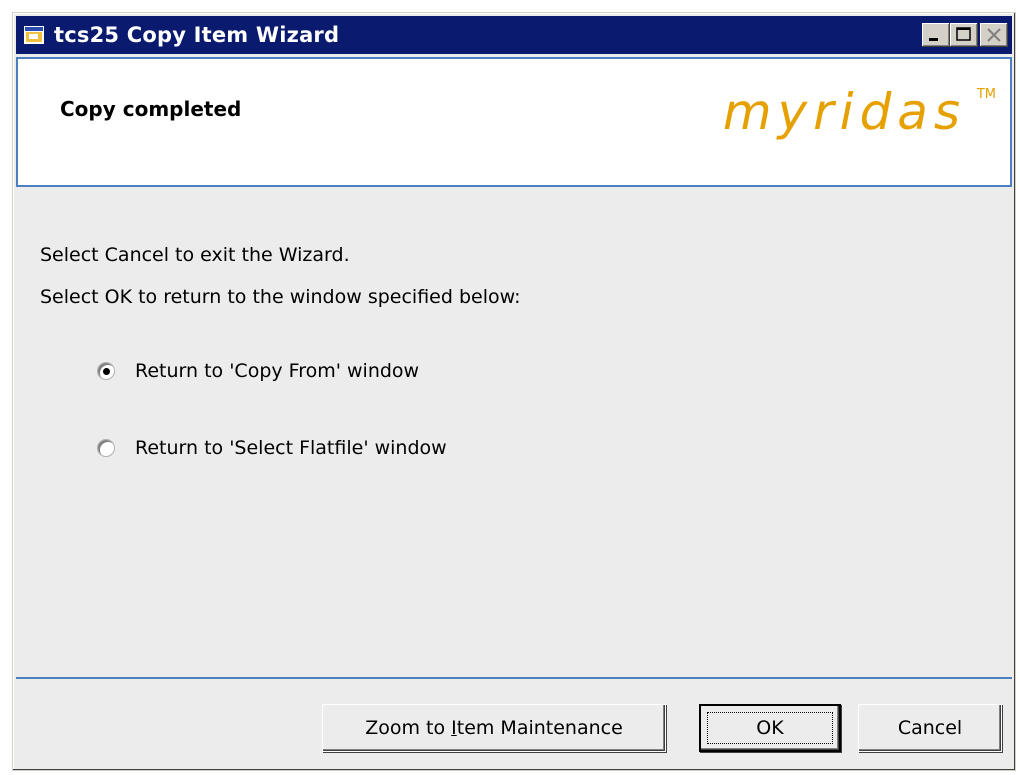  I want to click on ok-button: OK, so click(770, 728).